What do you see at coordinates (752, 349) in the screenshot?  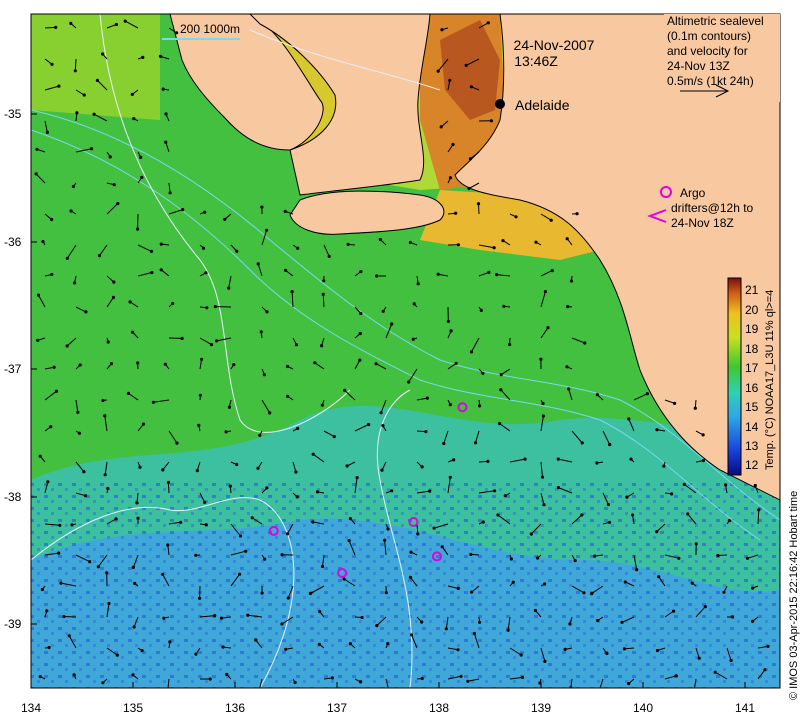 I see `colorbar-tick-18: 18` at bounding box center [752, 349].